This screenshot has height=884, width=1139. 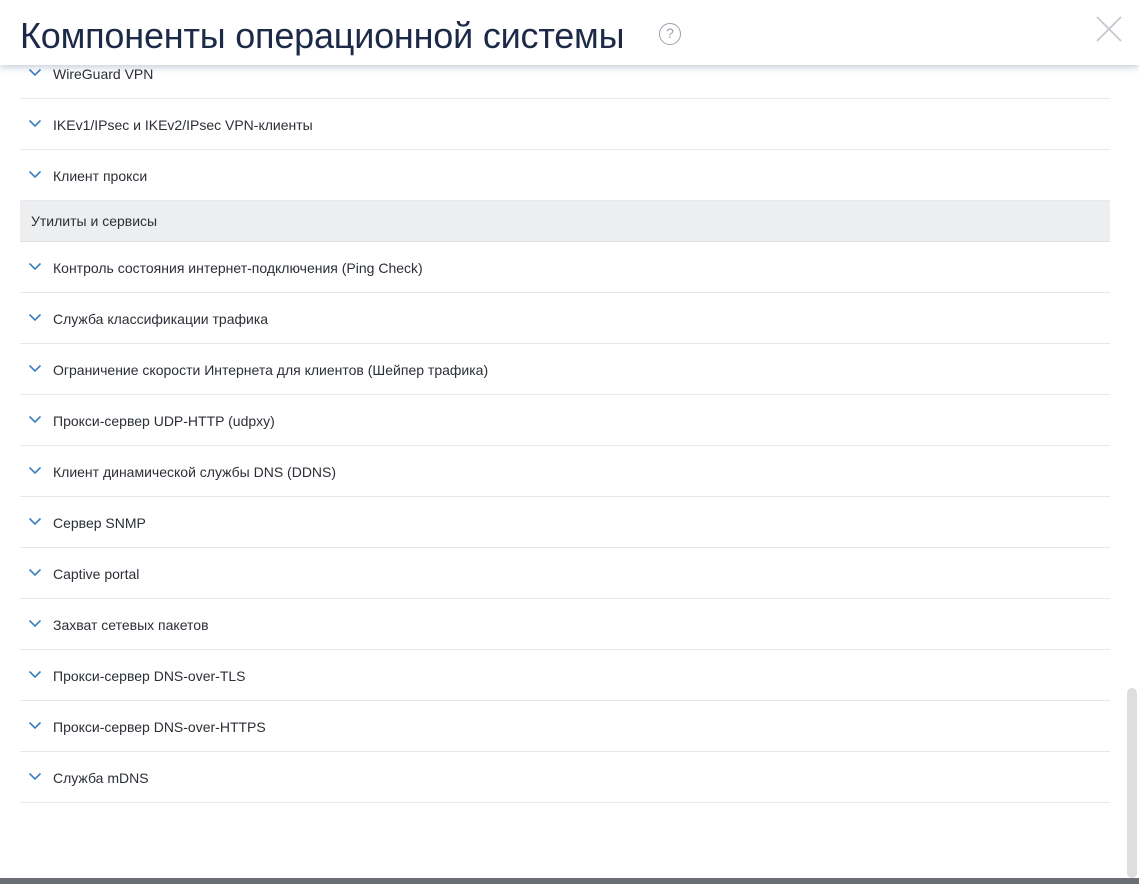 What do you see at coordinates (149, 676) in the screenshot?
I see `component-label: Прокси-сервер DNS-over-TLS` at bounding box center [149, 676].